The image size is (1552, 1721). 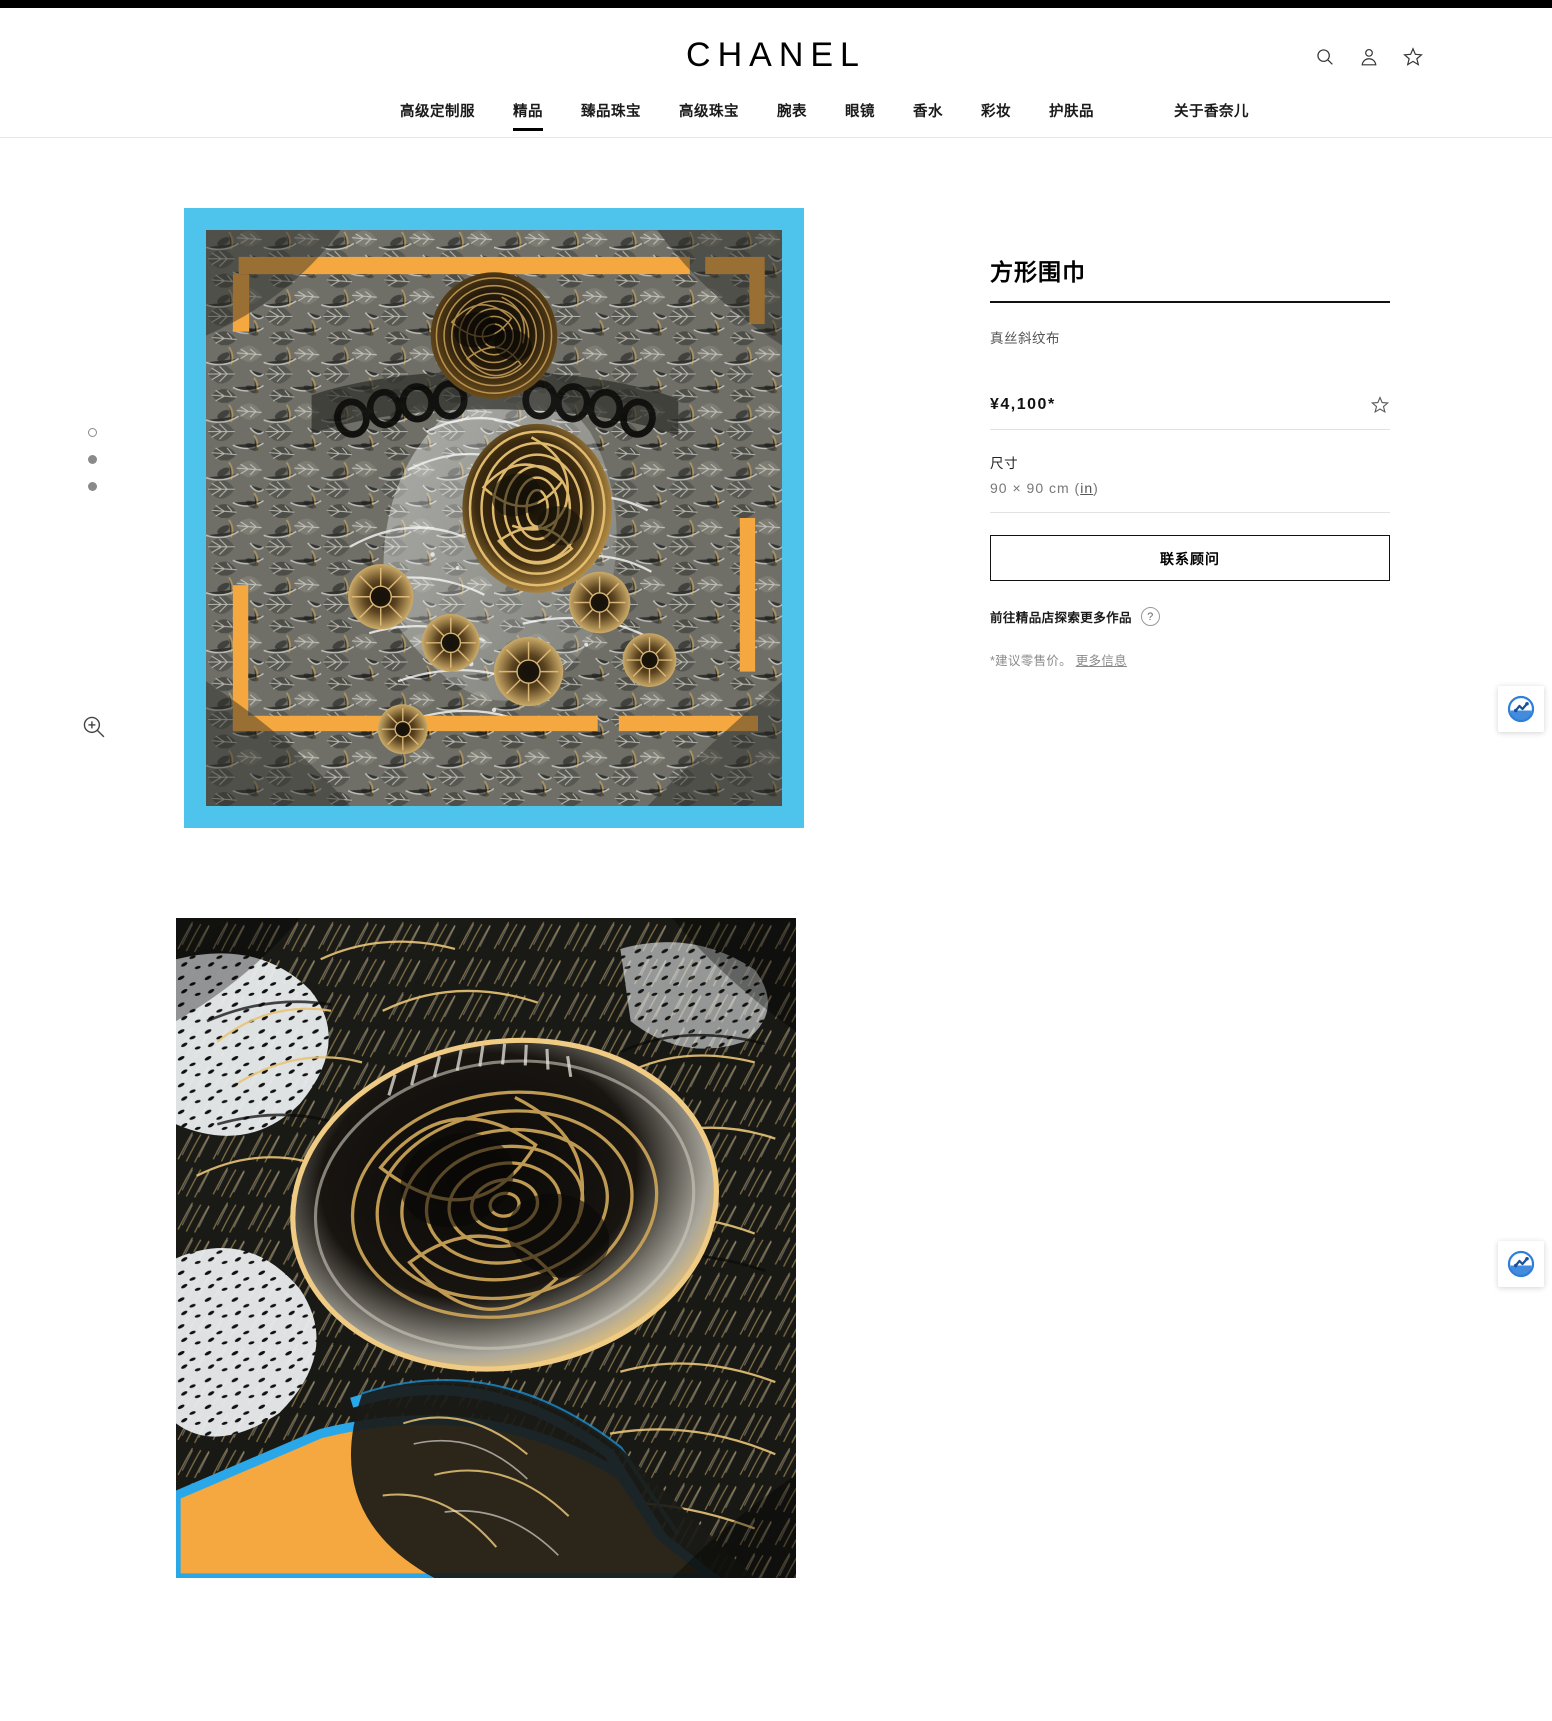 What do you see at coordinates (1086, 488) in the screenshot?
I see `size-unit-toggle: in` at bounding box center [1086, 488].